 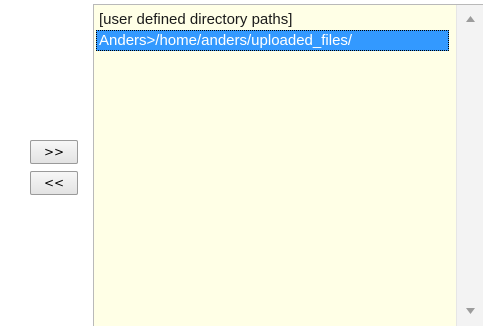 What do you see at coordinates (469, 165) in the screenshot?
I see `vertical-scrollbar` at bounding box center [469, 165].